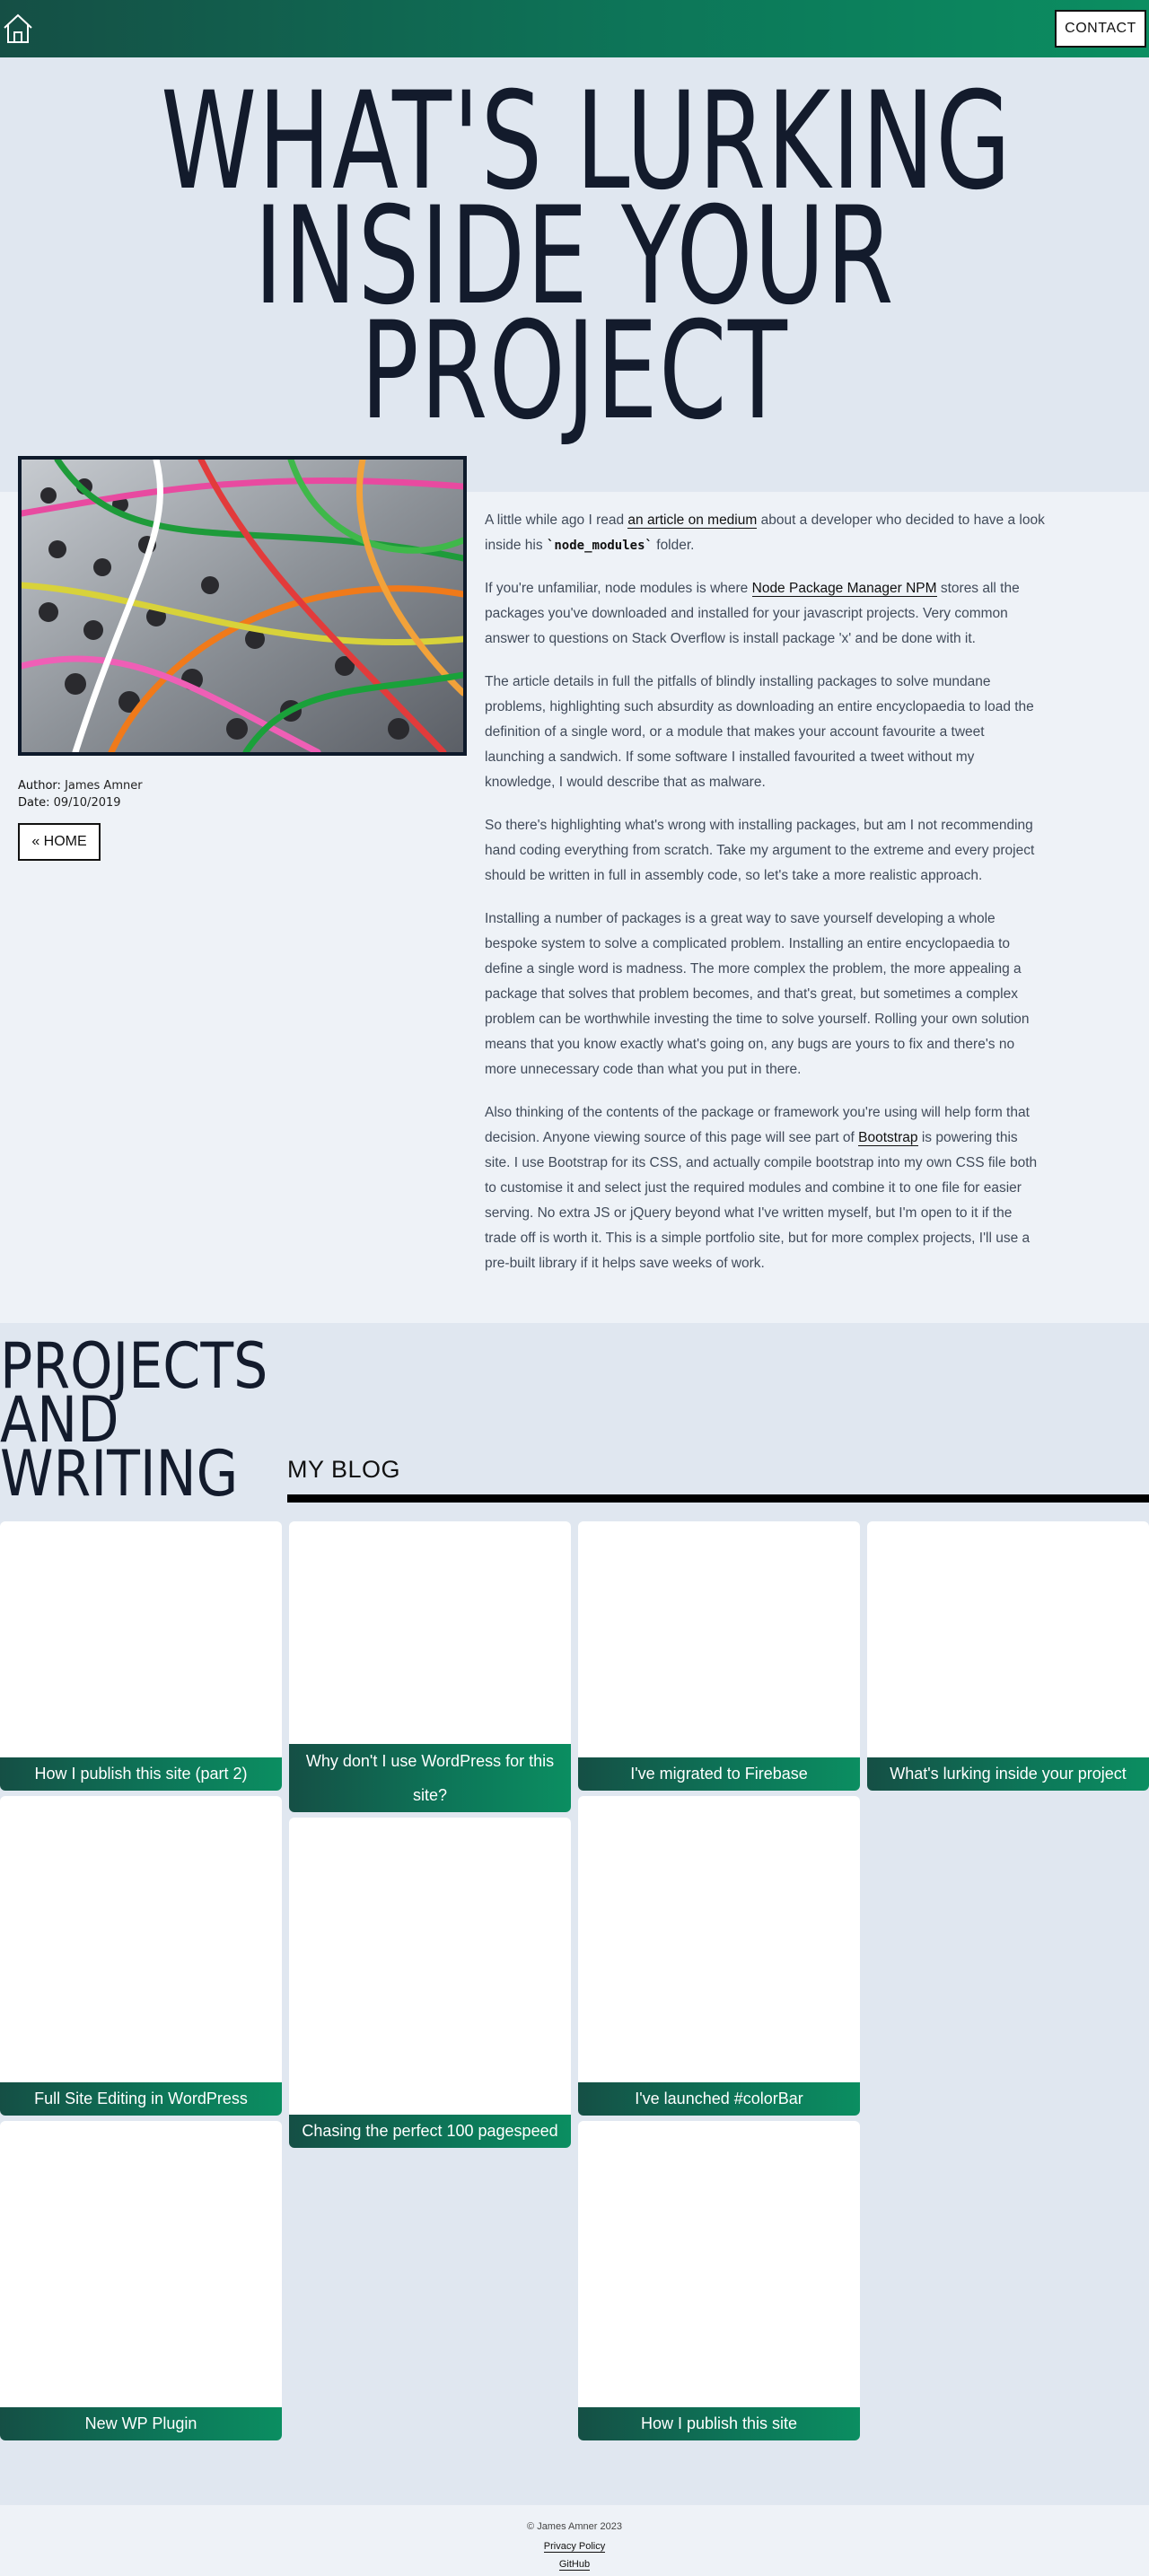 This screenshot has height=2576, width=1149. What do you see at coordinates (719, 1774) in the screenshot?
I see `blog-card-title: I've migrated to Firebase` at bounding box center [719, 1774].